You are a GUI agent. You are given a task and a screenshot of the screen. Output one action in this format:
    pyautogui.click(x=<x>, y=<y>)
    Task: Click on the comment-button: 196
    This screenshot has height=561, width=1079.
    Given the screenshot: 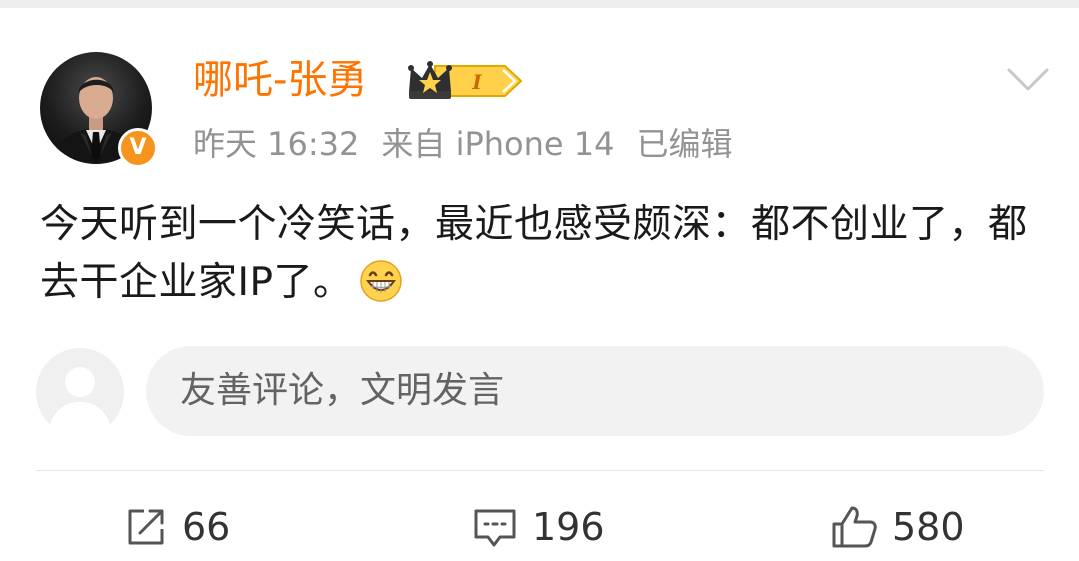 What is the action you would take?
    pyautogui.click(x=538, y=527)
    